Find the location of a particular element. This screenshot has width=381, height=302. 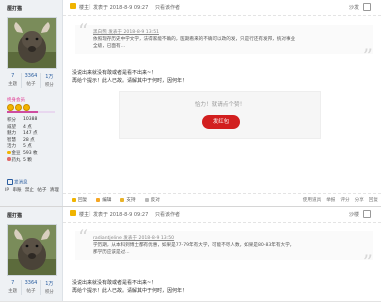

reward-box: 恰力！就请点个赞！ 发红包 is located at coordinates (220, 115).